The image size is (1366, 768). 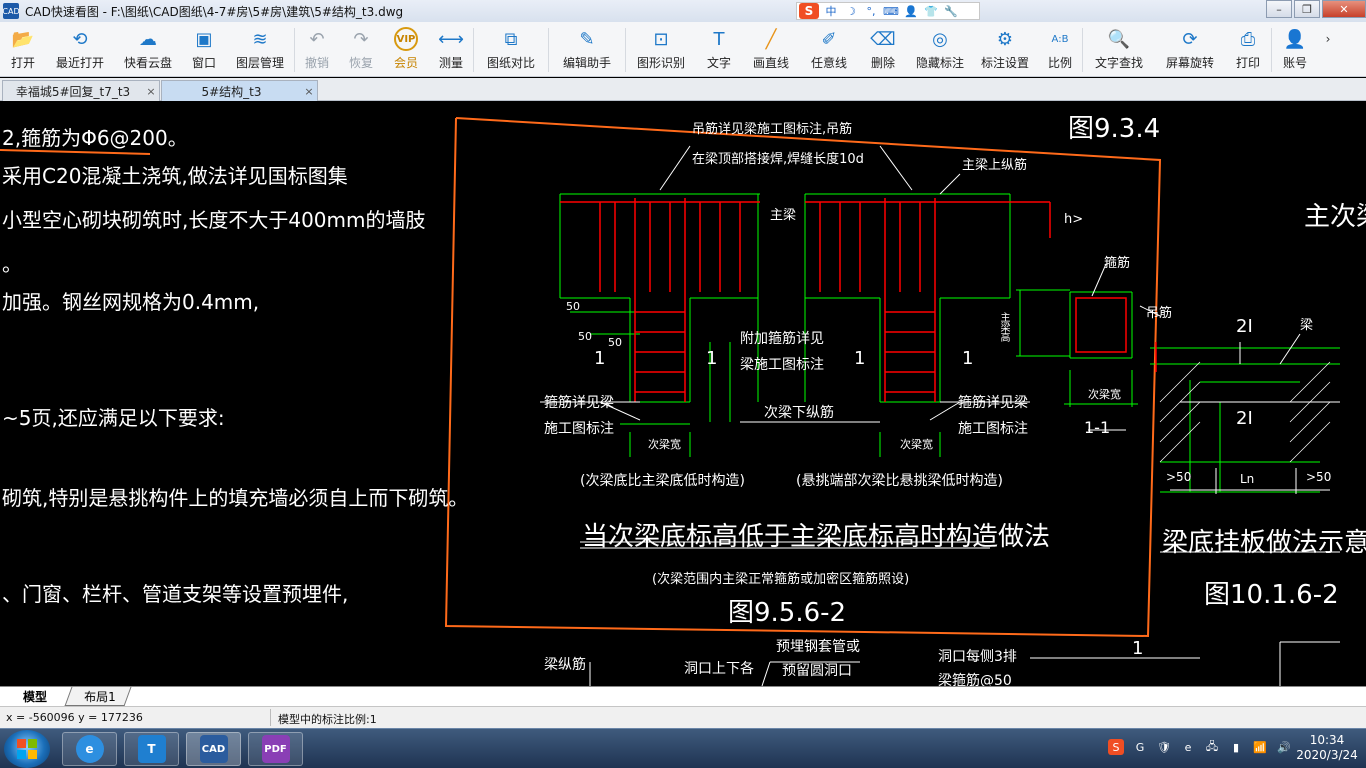 What do you see at coordinates (770, 63) in the screenshot?
I see `draw-line-label: 画直线` at bounding box center [770, 63].